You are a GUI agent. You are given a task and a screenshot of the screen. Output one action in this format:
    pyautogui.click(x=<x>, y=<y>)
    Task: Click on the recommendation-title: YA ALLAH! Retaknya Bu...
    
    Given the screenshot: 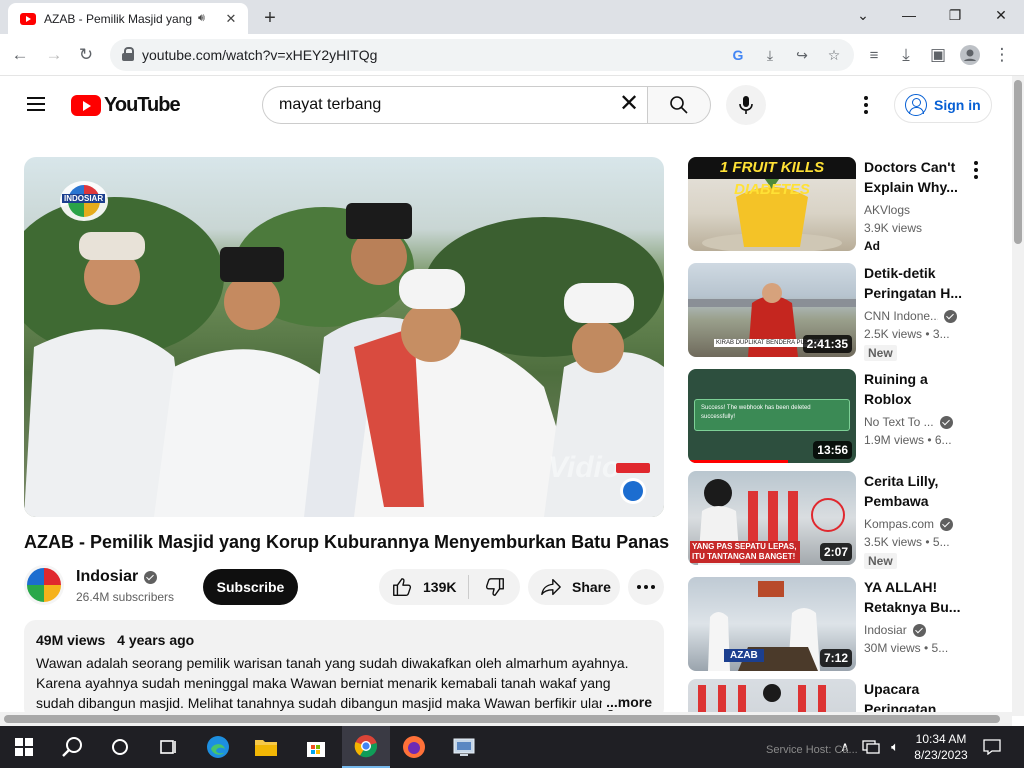 What is the action you would take?
    pyautogui.click(x=916, y=597)
    